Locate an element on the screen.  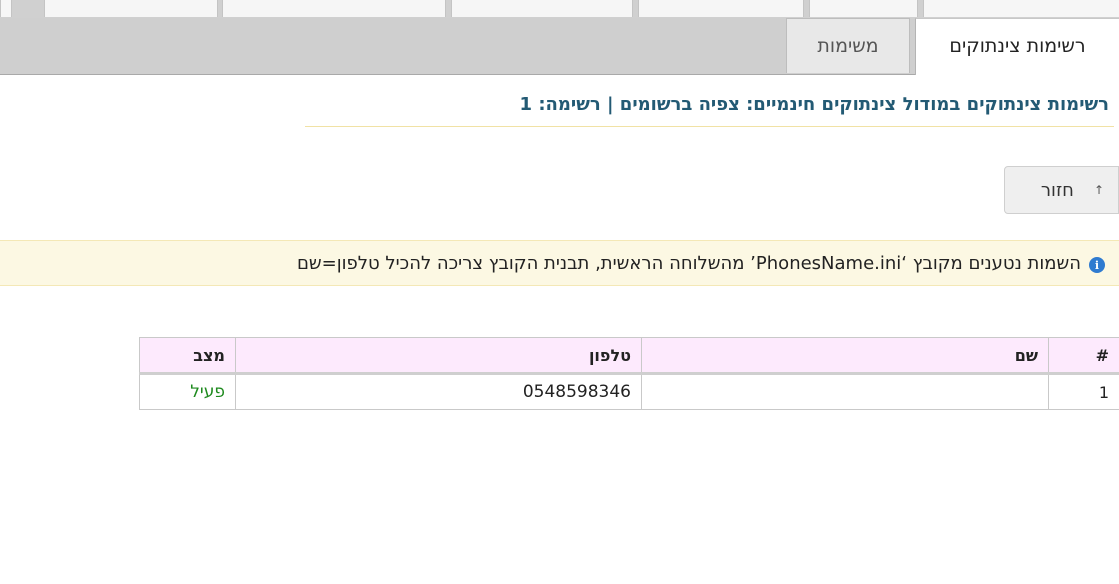
cell-index: 1 is located at coordinates (1083, 391).